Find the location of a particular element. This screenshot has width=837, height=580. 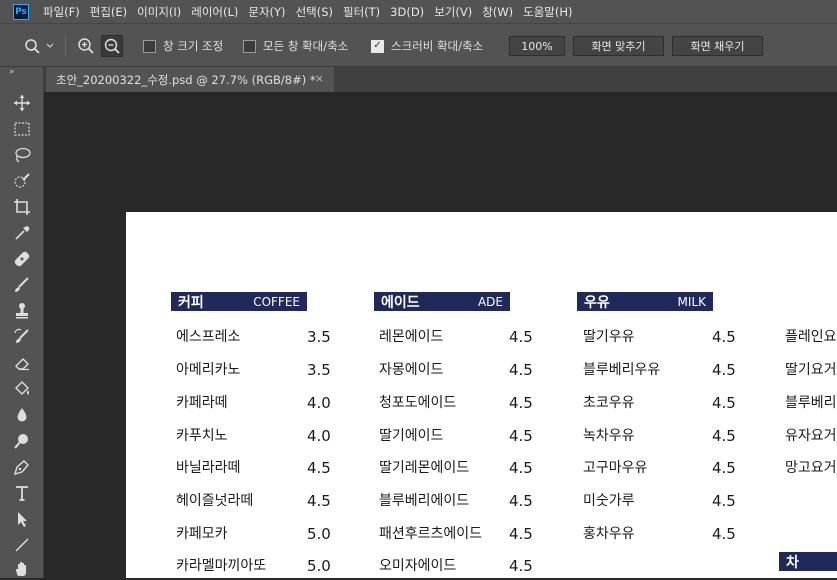

menu-edit: 편집(E) is located at coordinates (108, 12).